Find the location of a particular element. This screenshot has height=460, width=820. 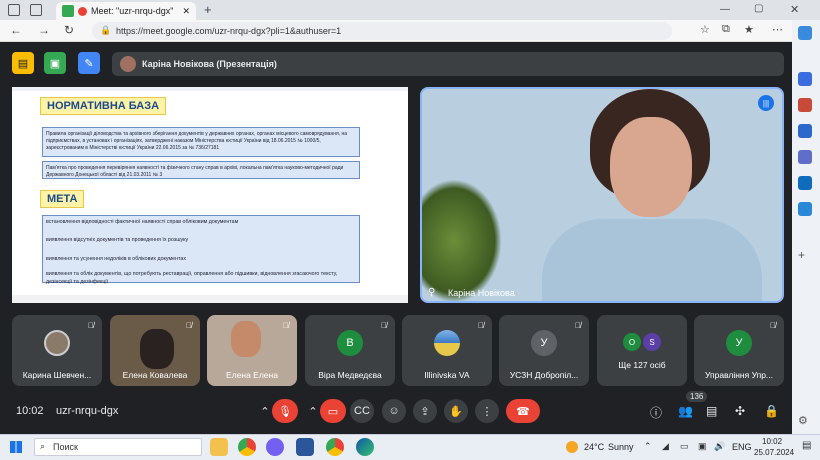

present-button: ⇪ is located at coordinates (425, 411).